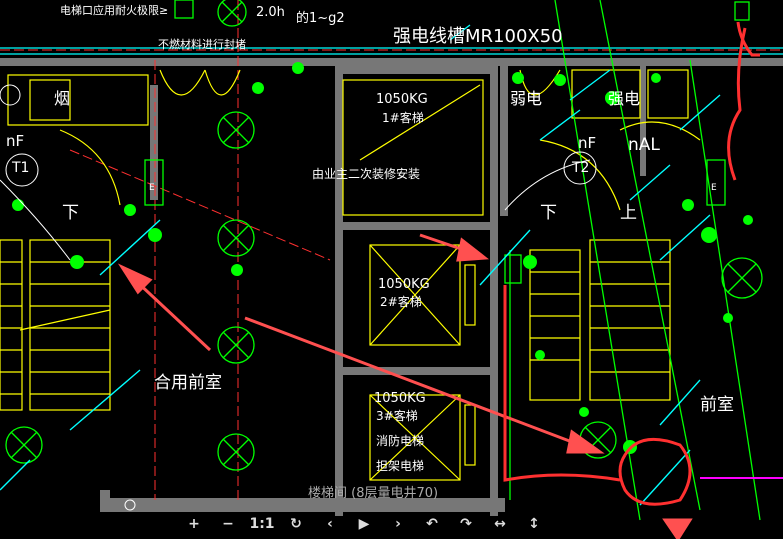 Image resolution: width=783 pixels, height=539 pixels. What do you see at coordinates (400, 398) in the screenshot?
I see `elevator3-capacity: 1050KG` at bounding box center [400, 398].